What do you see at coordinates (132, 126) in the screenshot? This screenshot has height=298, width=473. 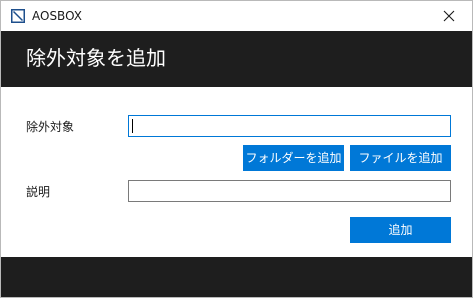 I see `text-caret` at bounding box center [132, 126].